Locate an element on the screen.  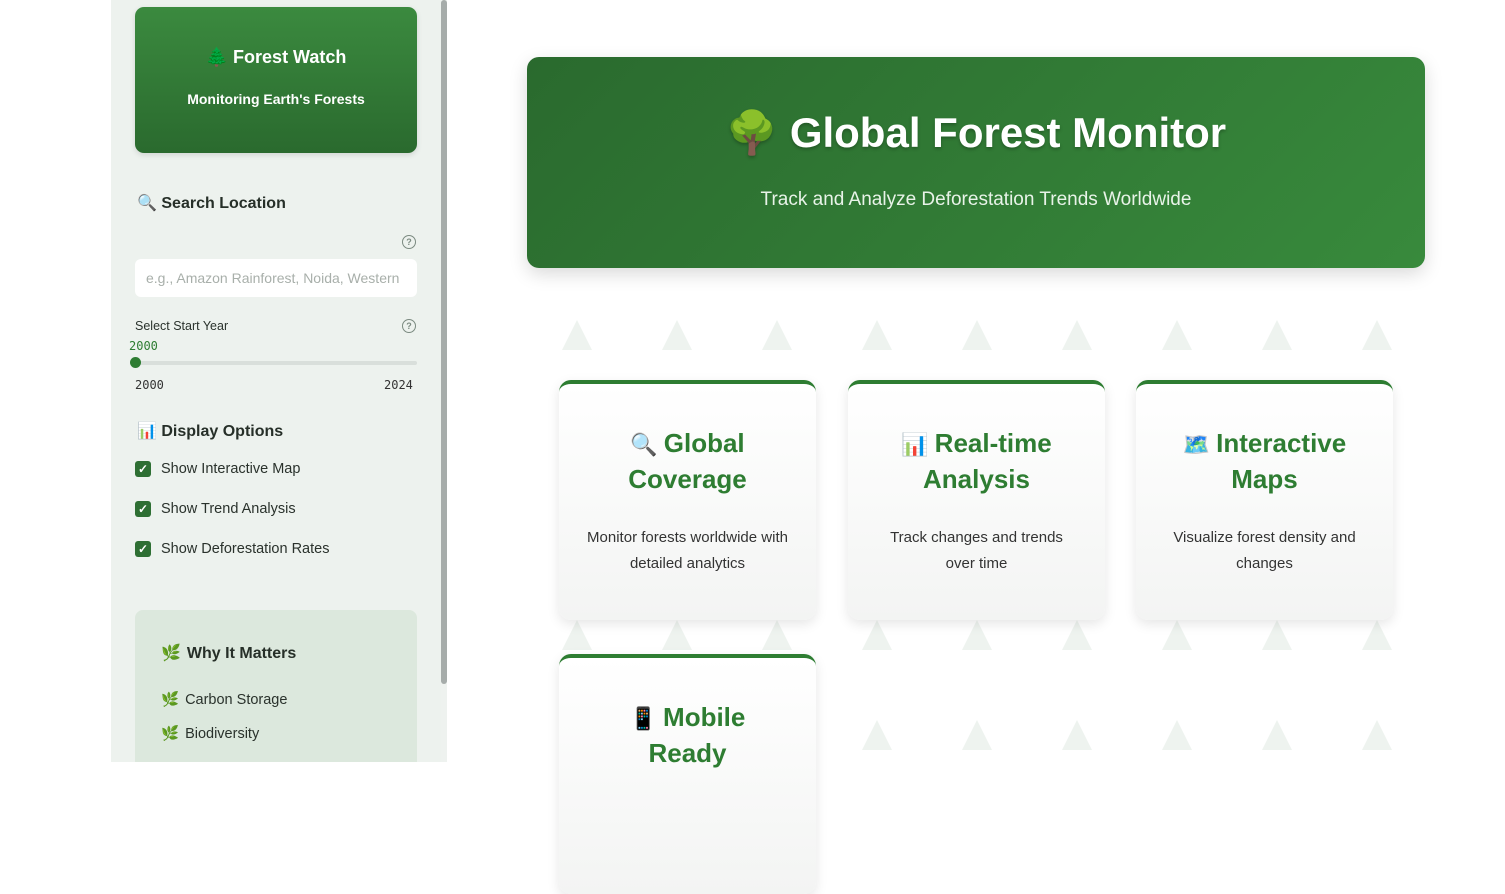
why-heading: 🌿 Why It Matters is located at coordinates (229, 653).